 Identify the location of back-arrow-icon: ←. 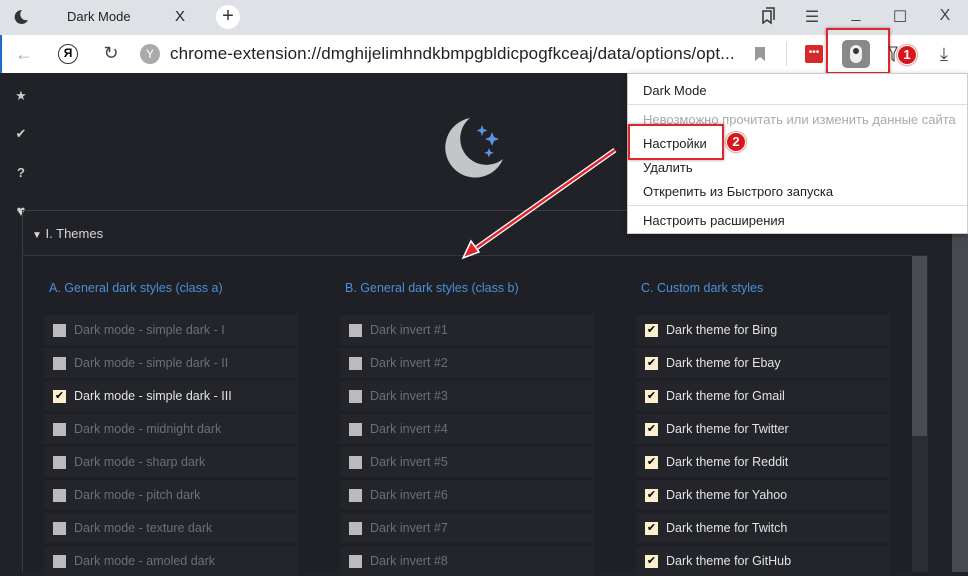
(24, 54).